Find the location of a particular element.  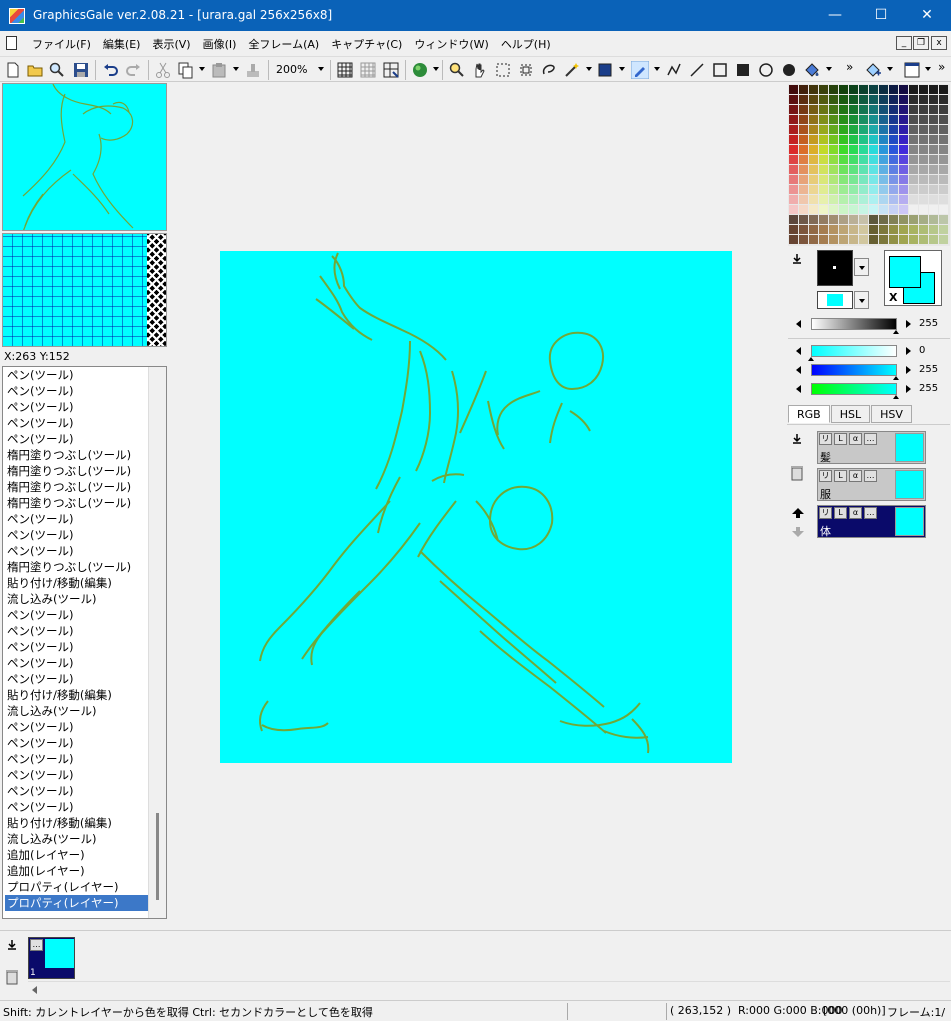

layer-item: リ Lα… 体 is located at coordinates (871, 521).